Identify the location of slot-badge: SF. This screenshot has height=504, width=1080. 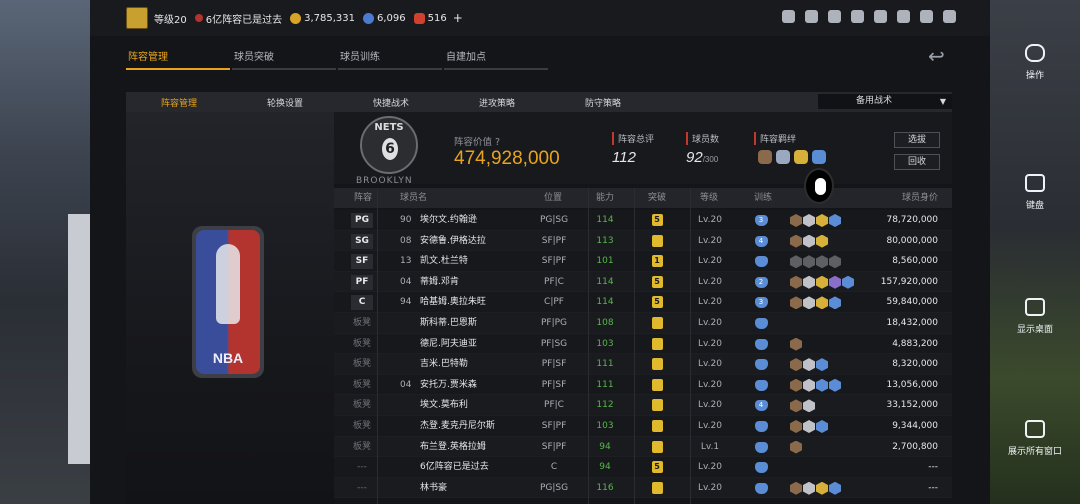
(362, 262).